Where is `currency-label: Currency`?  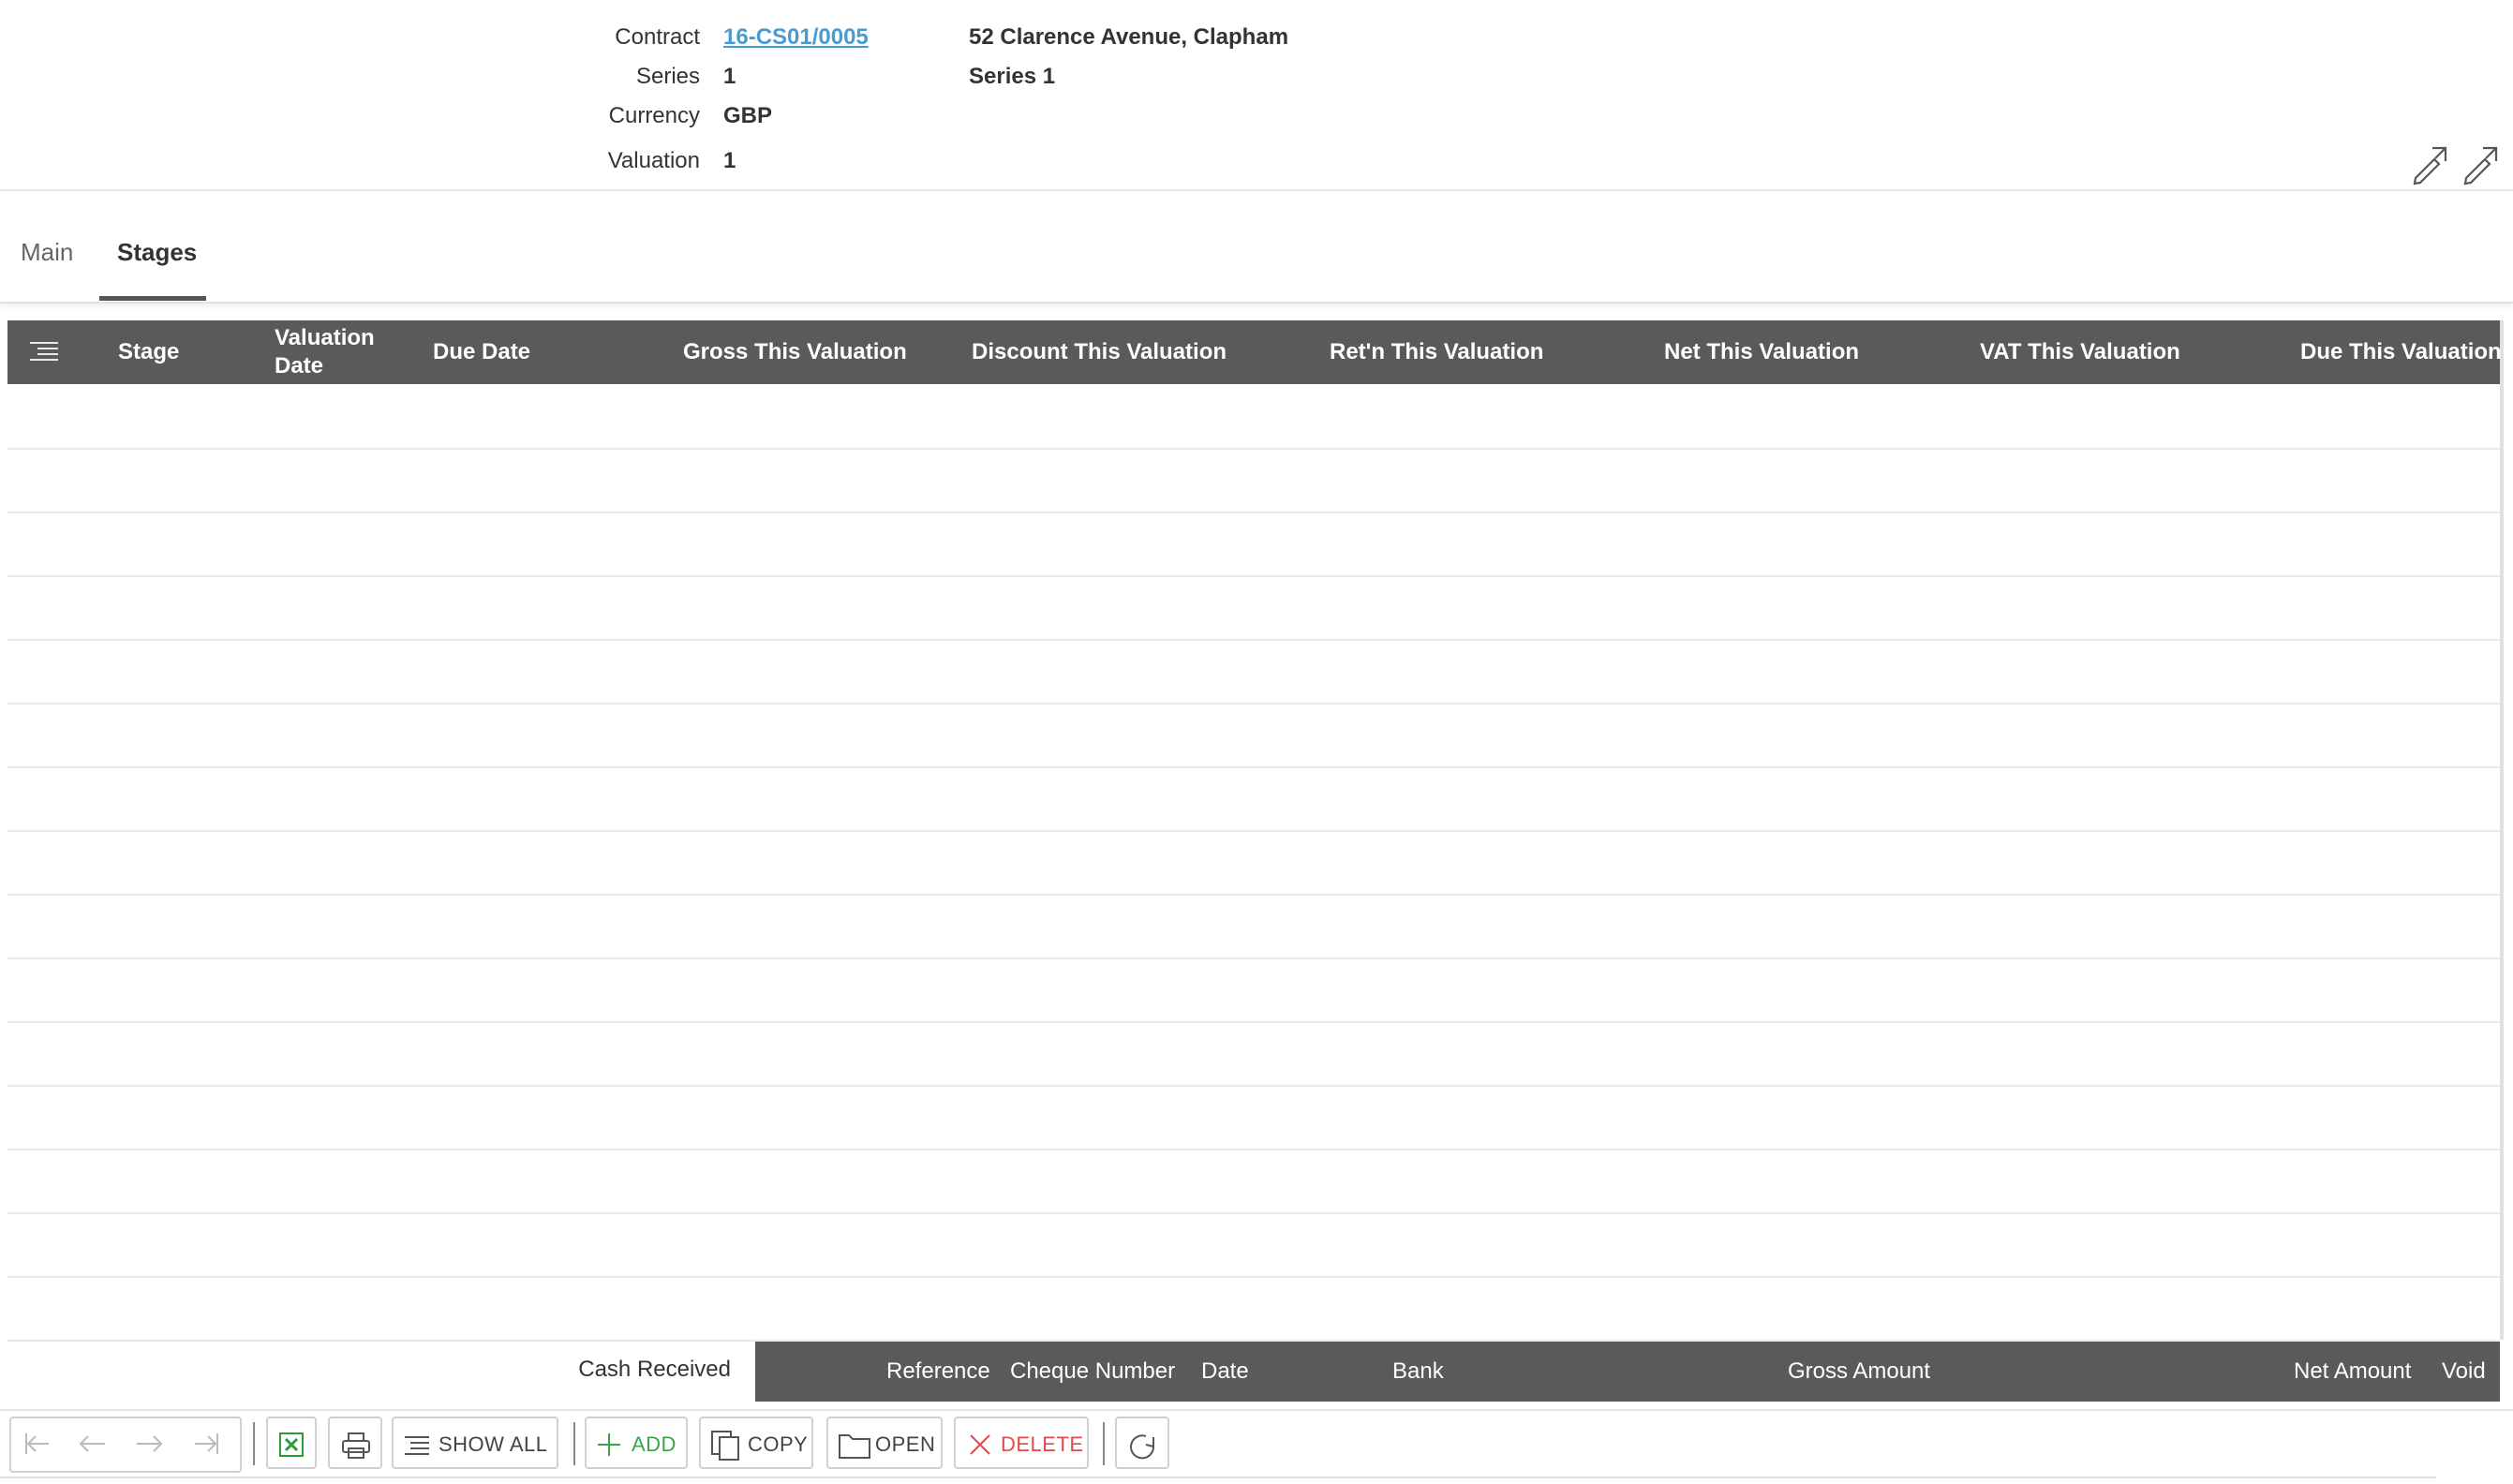
currency-label: Currency is located at coordinates (654, 115).